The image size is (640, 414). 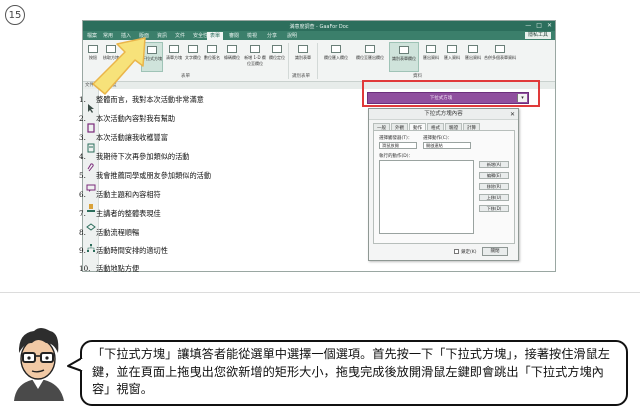 What do you see at coordinates (396, 156) in the screenshot?
I see `action-list-label: 執行的動作(D)：` at bounding box center [396, 156].